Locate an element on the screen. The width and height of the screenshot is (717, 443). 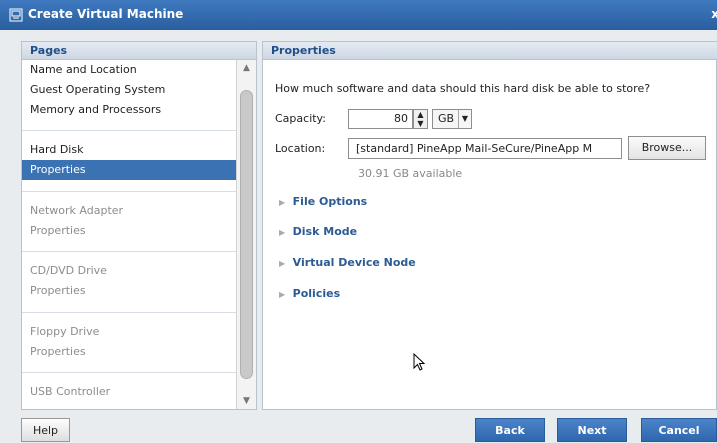
capacity-unit-select: GB ▼ is located at coordinates (452, 119).